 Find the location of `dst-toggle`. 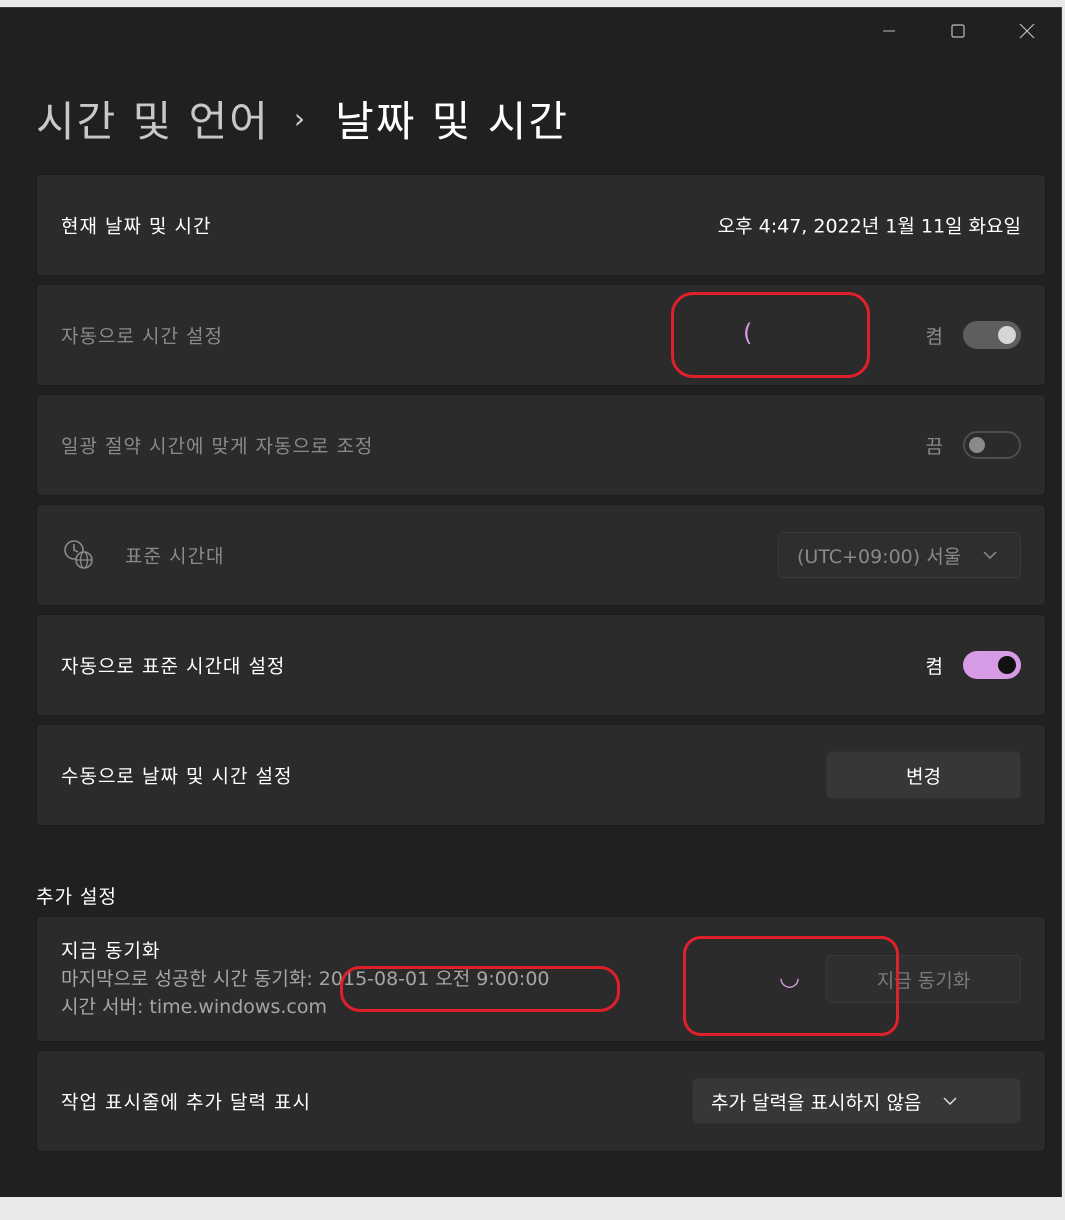

dst-toggle is located at coordinates (992, 445).